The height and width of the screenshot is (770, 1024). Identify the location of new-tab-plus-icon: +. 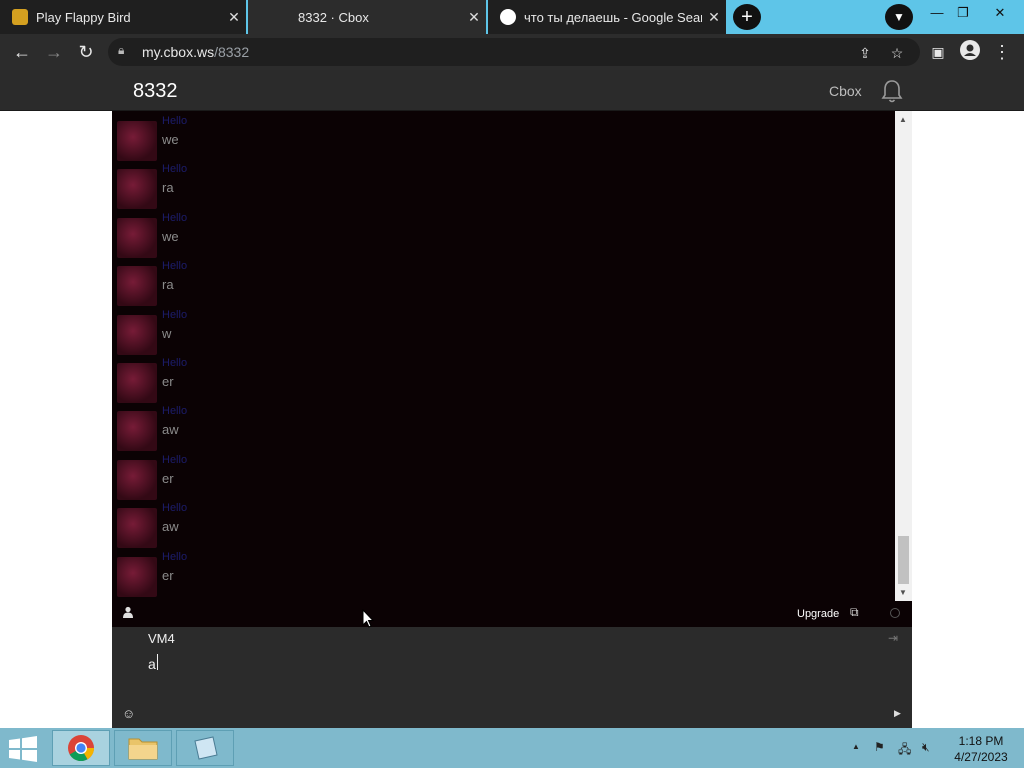
(747, 17).